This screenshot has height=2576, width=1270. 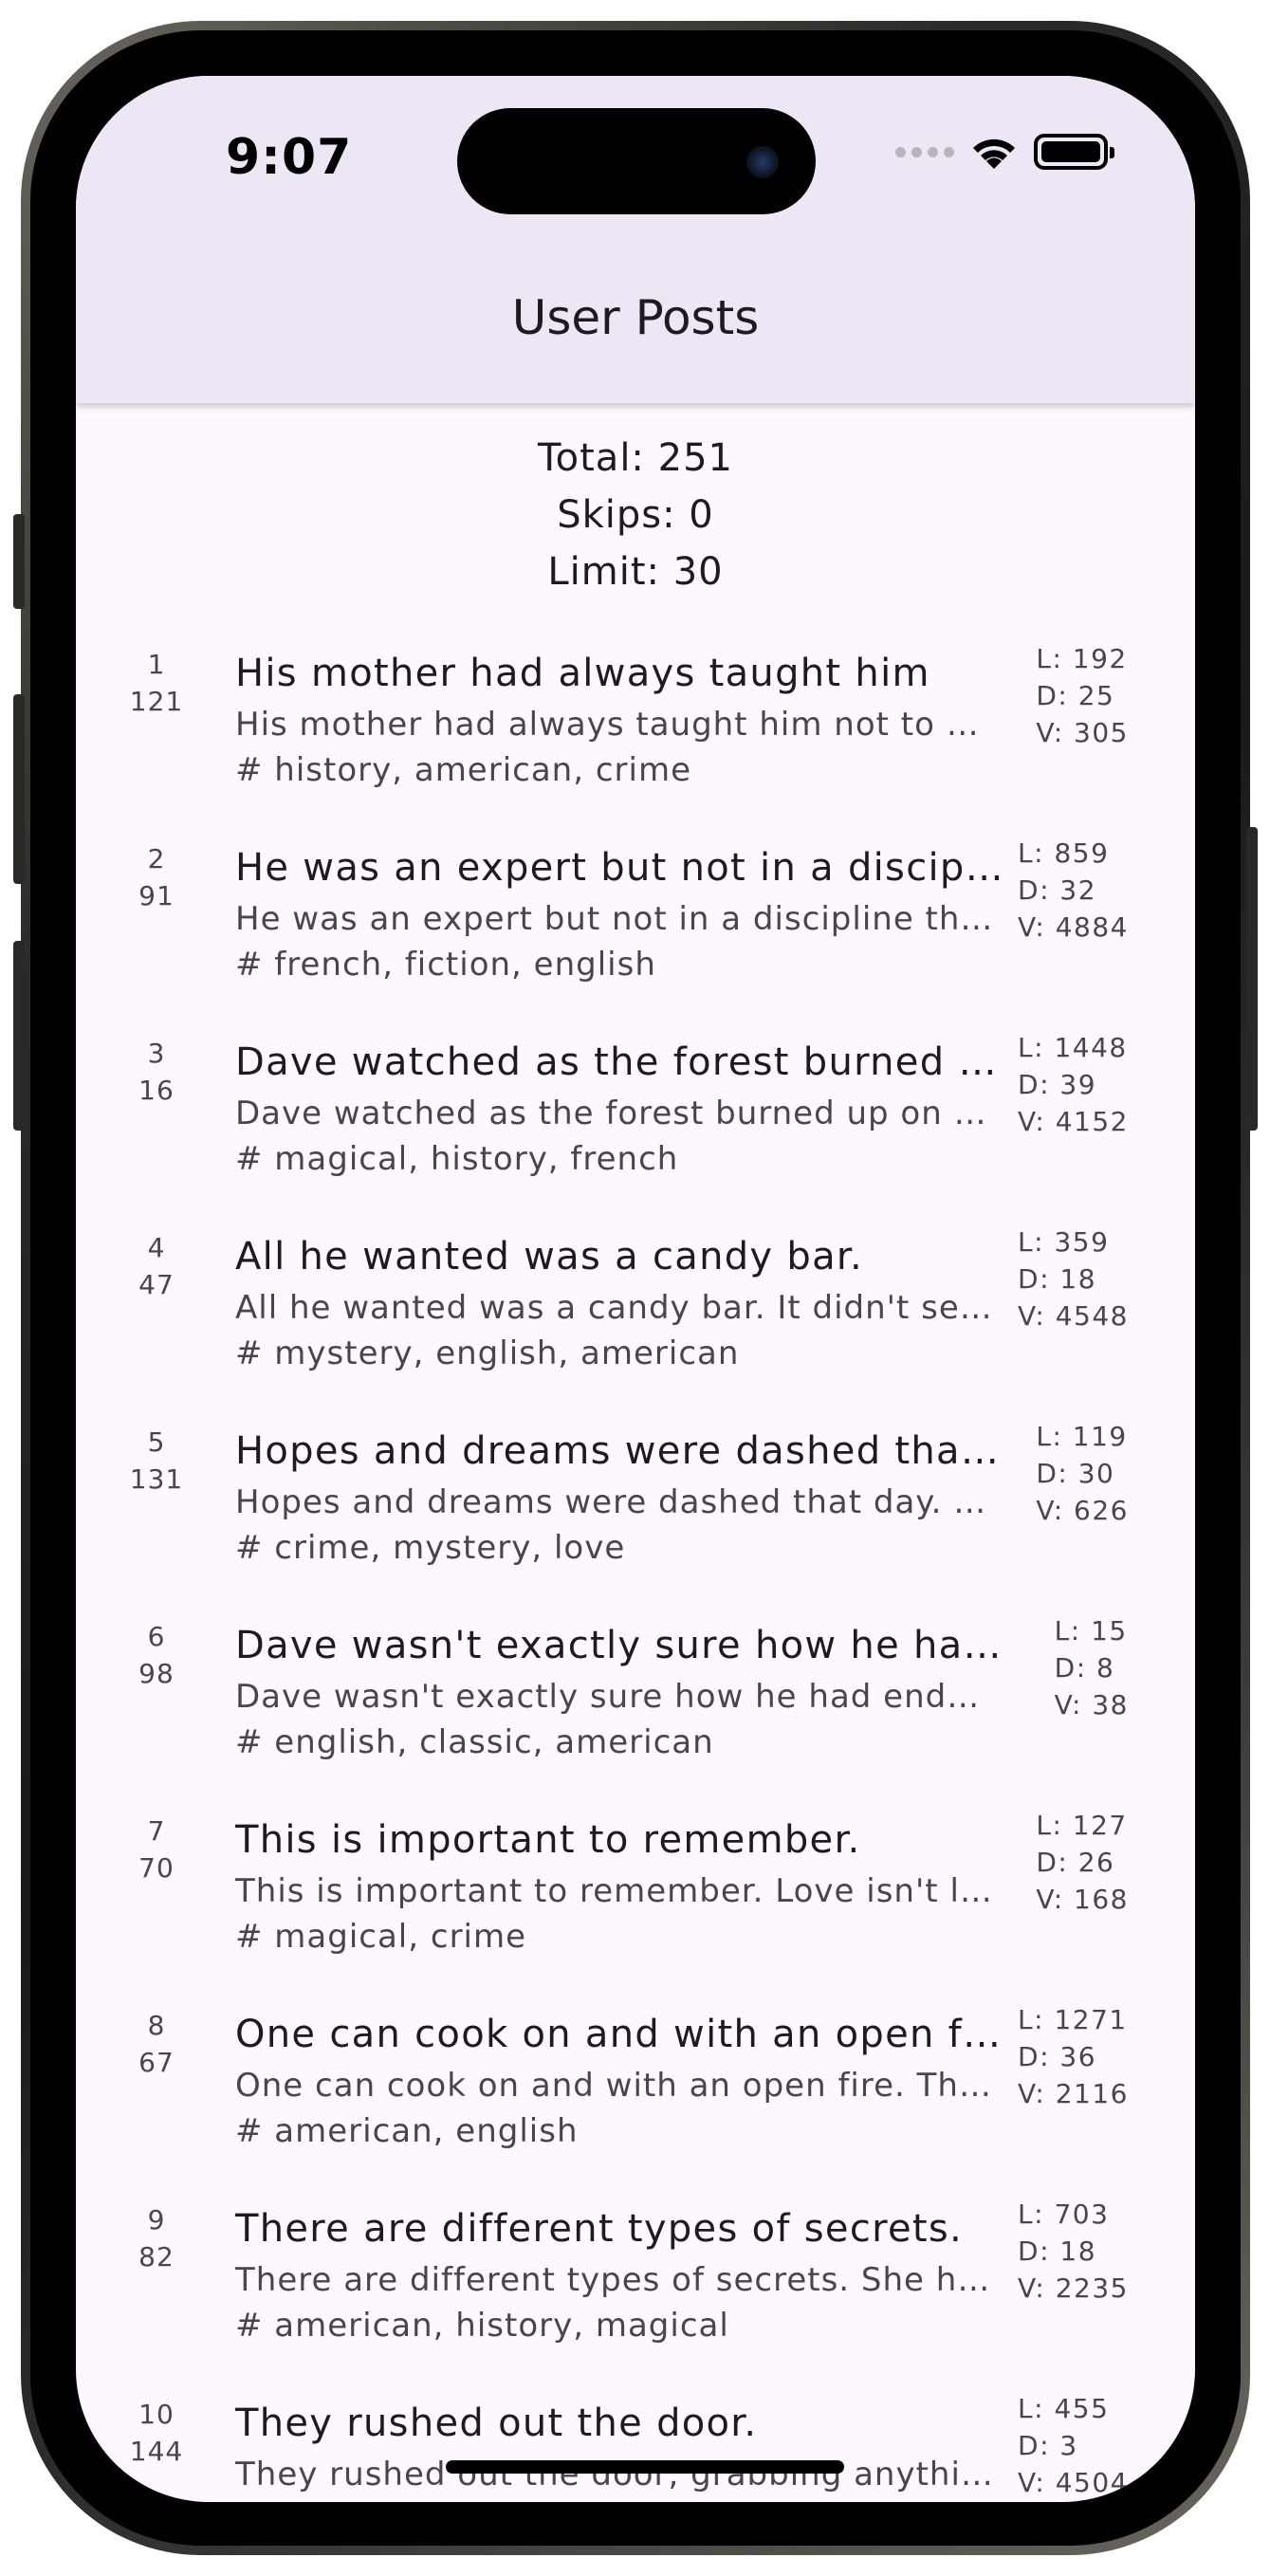 I want to click on post-user-id: 131, so click(x=156, y=1479).